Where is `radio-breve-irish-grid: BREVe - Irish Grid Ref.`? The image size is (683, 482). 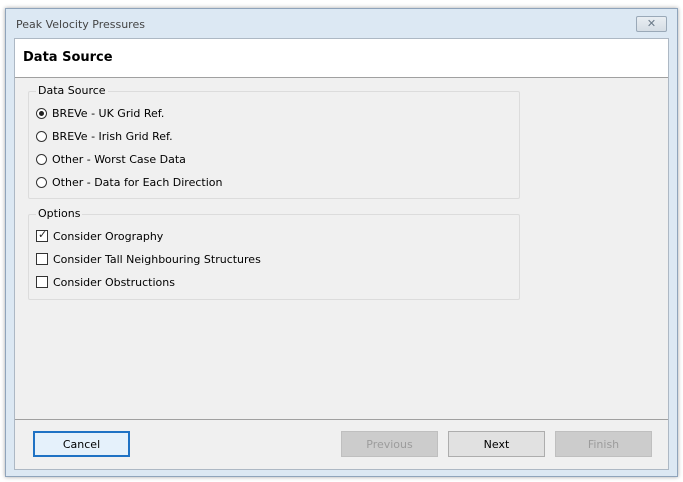
radio-breve-irish-grid: BREVe - Irish Grid Ref. is located at coordinates (104, 136).